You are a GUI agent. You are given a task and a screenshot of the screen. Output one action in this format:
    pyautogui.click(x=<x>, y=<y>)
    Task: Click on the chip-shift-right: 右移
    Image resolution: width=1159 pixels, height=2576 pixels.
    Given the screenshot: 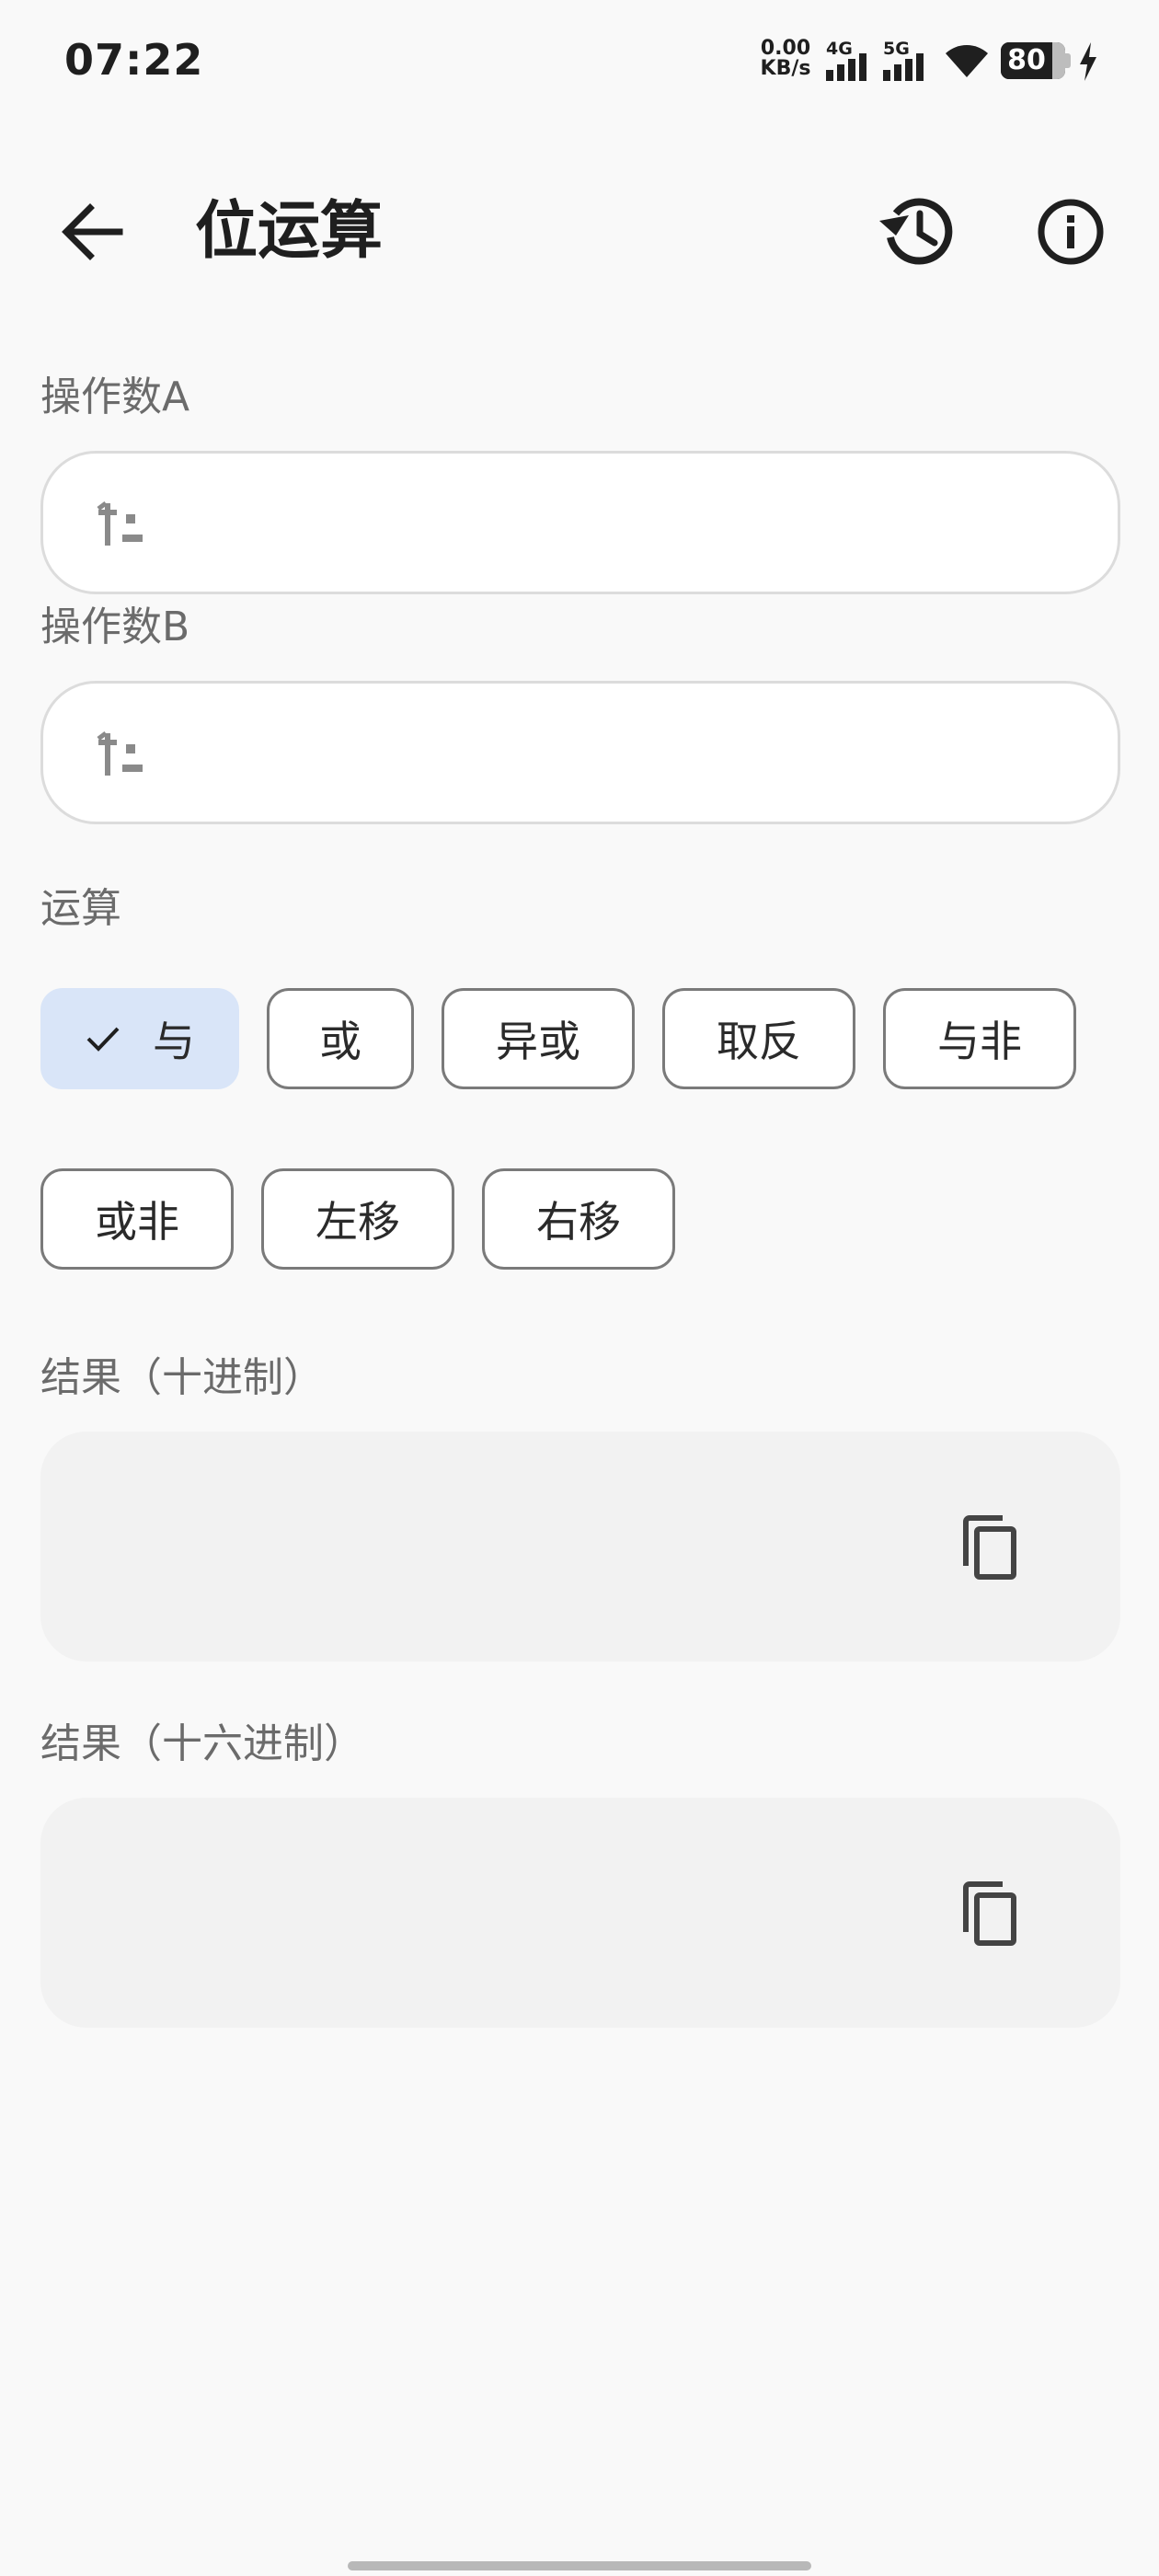 What is the action you would take?
    pyautogui.click(x=578, y=1219)
    